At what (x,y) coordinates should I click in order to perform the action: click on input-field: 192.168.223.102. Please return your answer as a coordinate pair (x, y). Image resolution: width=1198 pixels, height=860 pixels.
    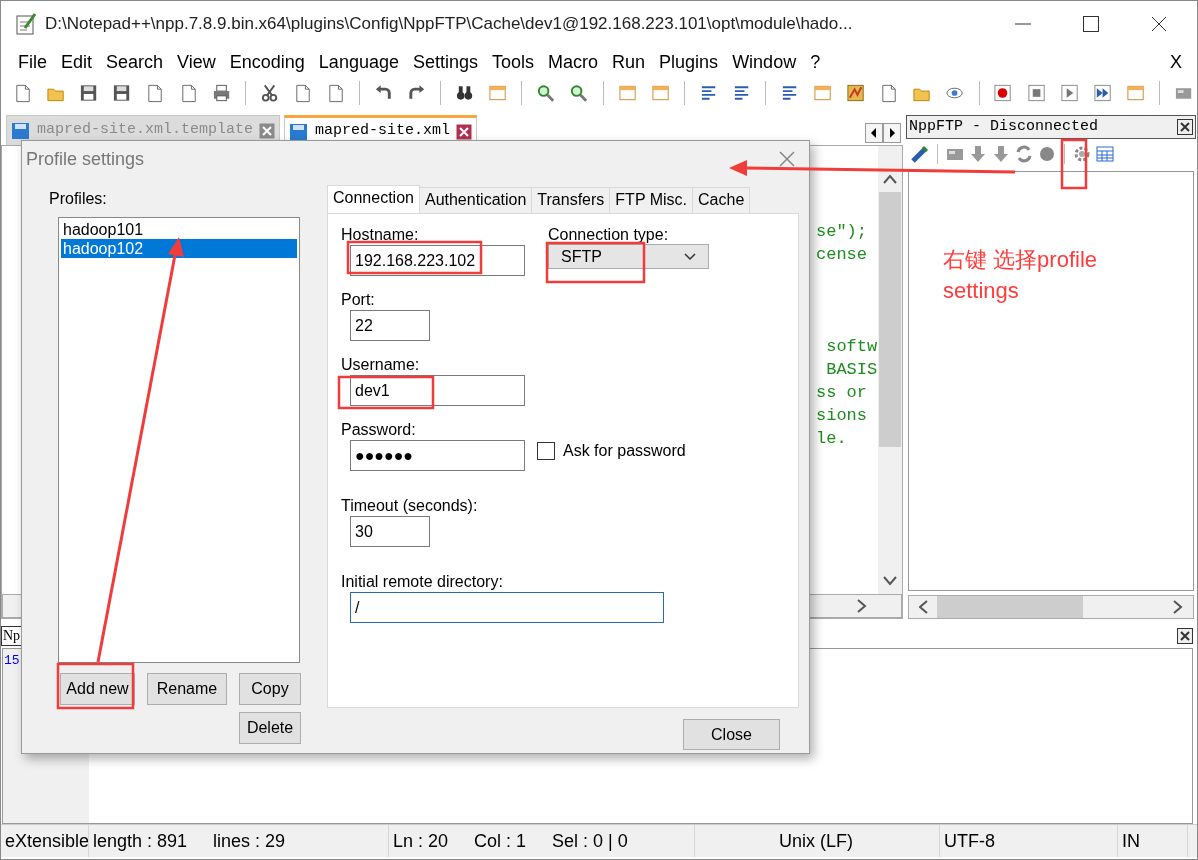
    Looking at the image, I should click on (437, 260).